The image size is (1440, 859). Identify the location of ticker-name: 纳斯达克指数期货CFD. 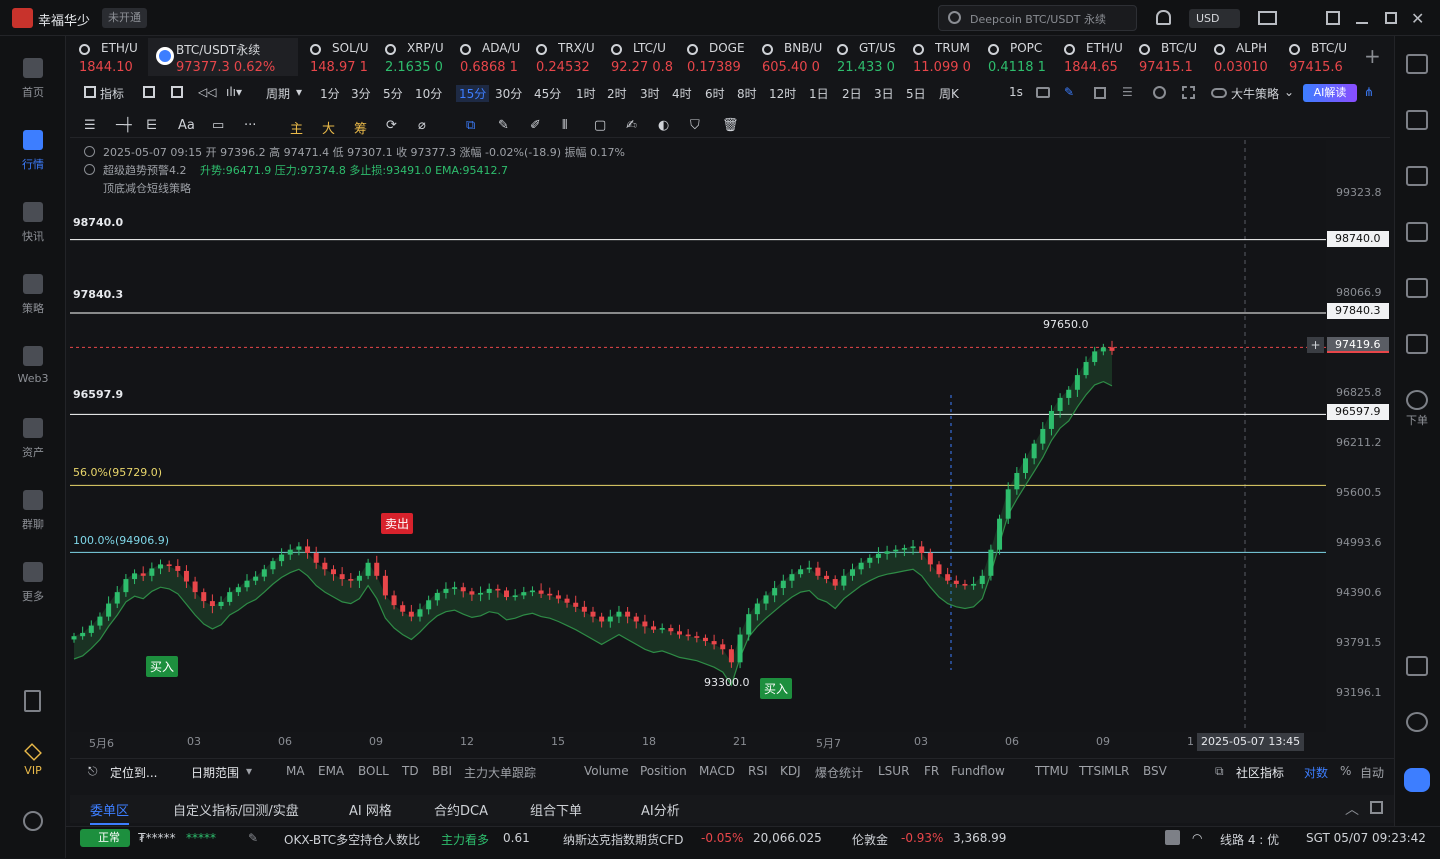
(623, 839).